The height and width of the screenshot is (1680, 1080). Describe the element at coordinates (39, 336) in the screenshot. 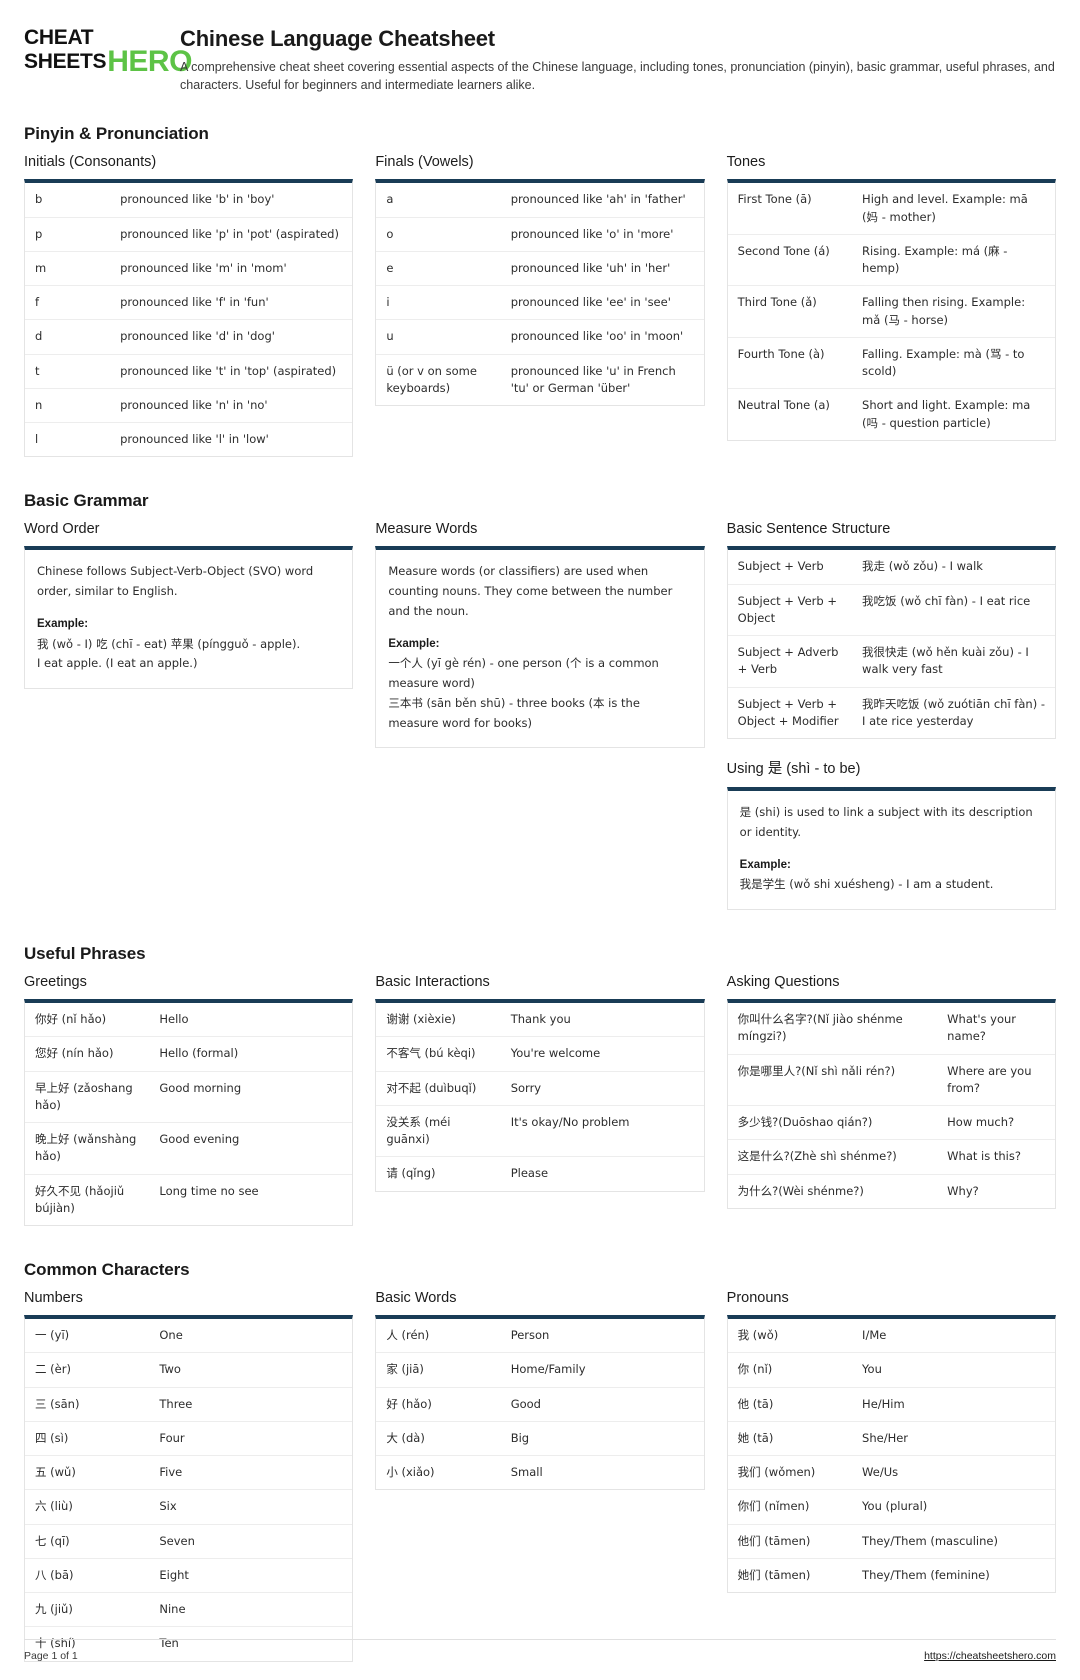

I see `row-key: d` at that location.